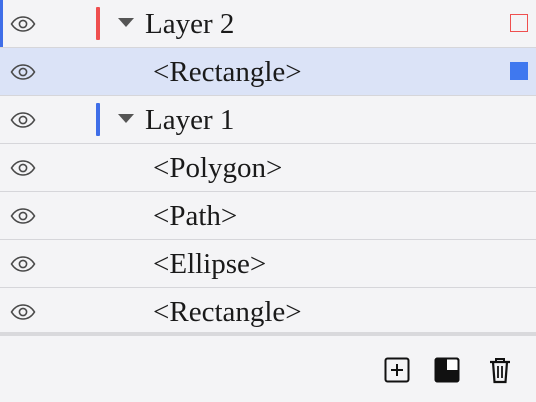  Describe the element at coordinates (519, 23) in the screenshot. I see `layer-target-indicator` at that location.